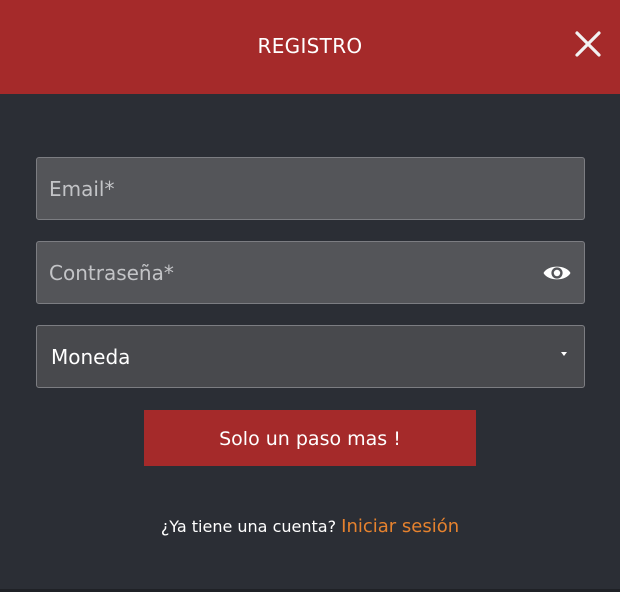 The height and width of the screenshot is (592, 620). What do you see at coordinates (310, 438) in the screenshot?
I see `submit-button: Solo un paso mas !` at bounding box center [310, 438].